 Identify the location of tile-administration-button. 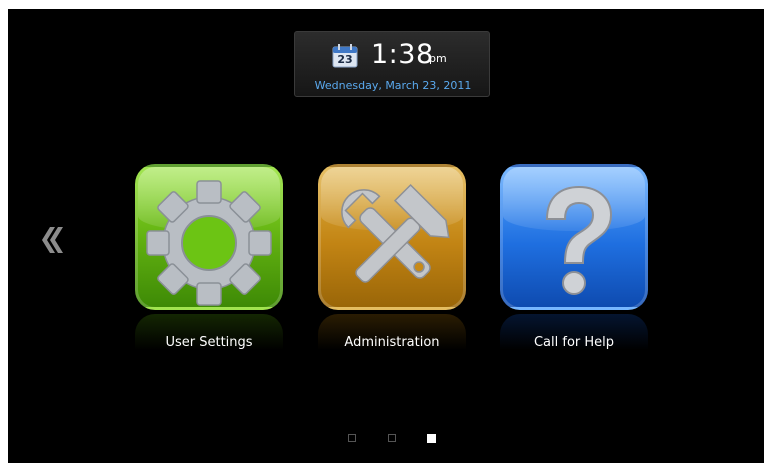
(392, 237).